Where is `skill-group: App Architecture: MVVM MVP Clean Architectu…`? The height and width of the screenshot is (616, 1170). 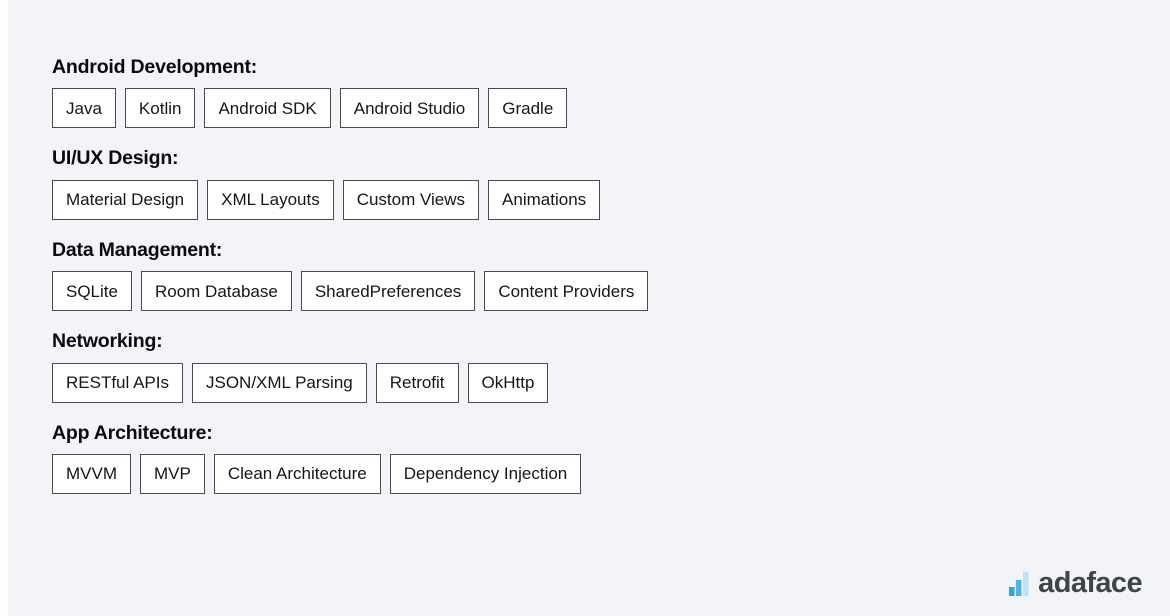 skill-group: App Architecture: MVVM MVP Clean Architectu… is located at coordinates (582, 457).